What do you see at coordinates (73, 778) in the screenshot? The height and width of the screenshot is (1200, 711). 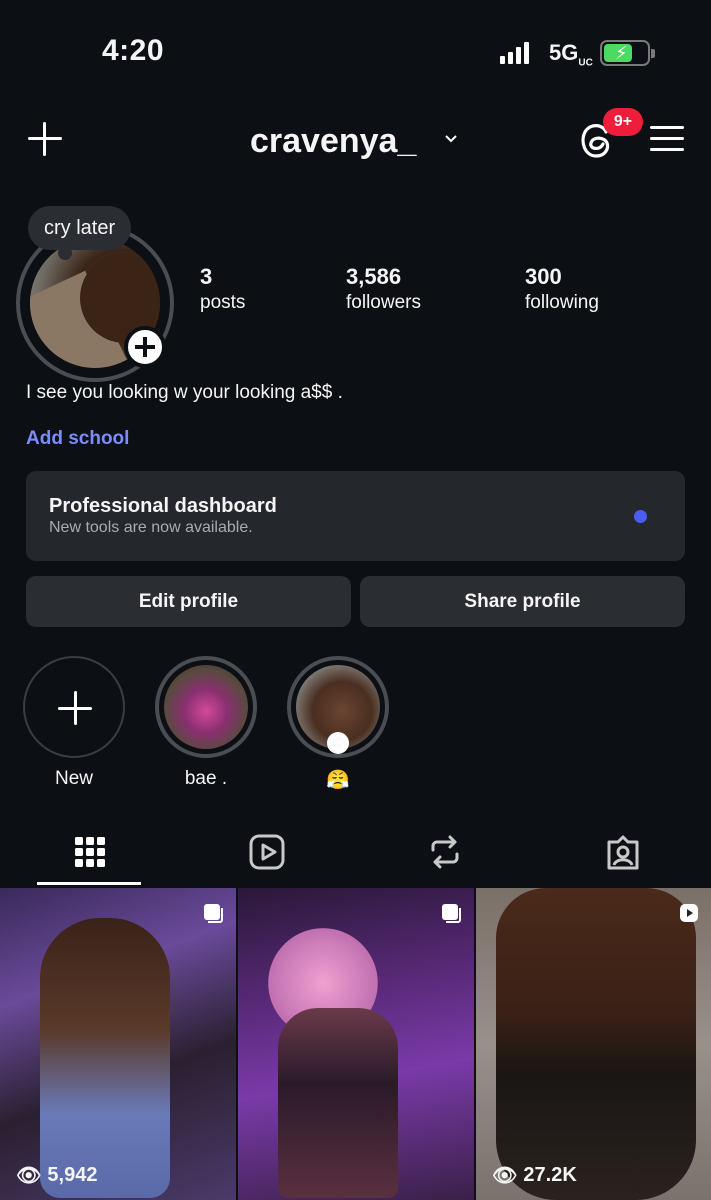 I see `highlight-label: New` at bounding box center [73, 778].